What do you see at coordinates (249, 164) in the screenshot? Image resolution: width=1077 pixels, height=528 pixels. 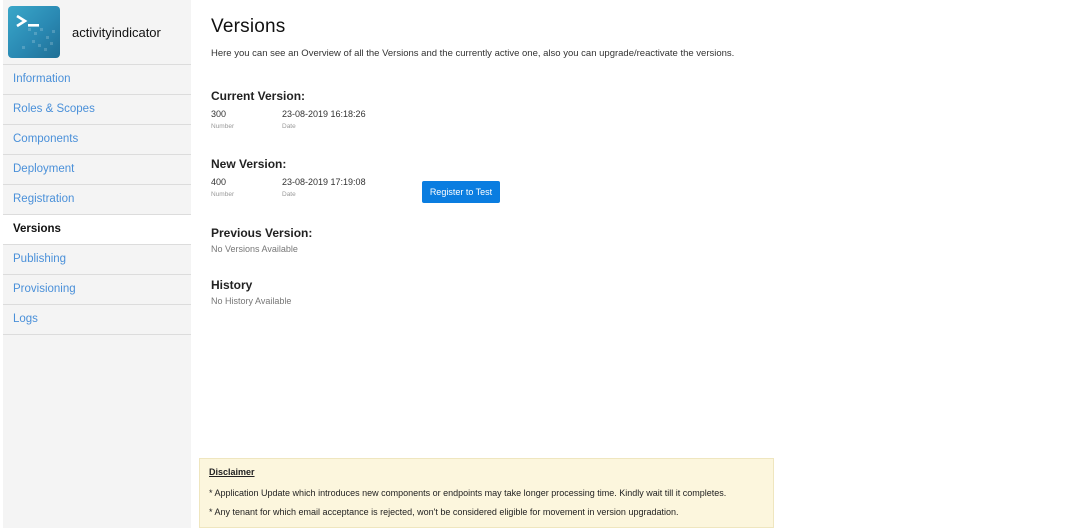 I see `new-version-title: New Version:` at bounding box center [249, 164].